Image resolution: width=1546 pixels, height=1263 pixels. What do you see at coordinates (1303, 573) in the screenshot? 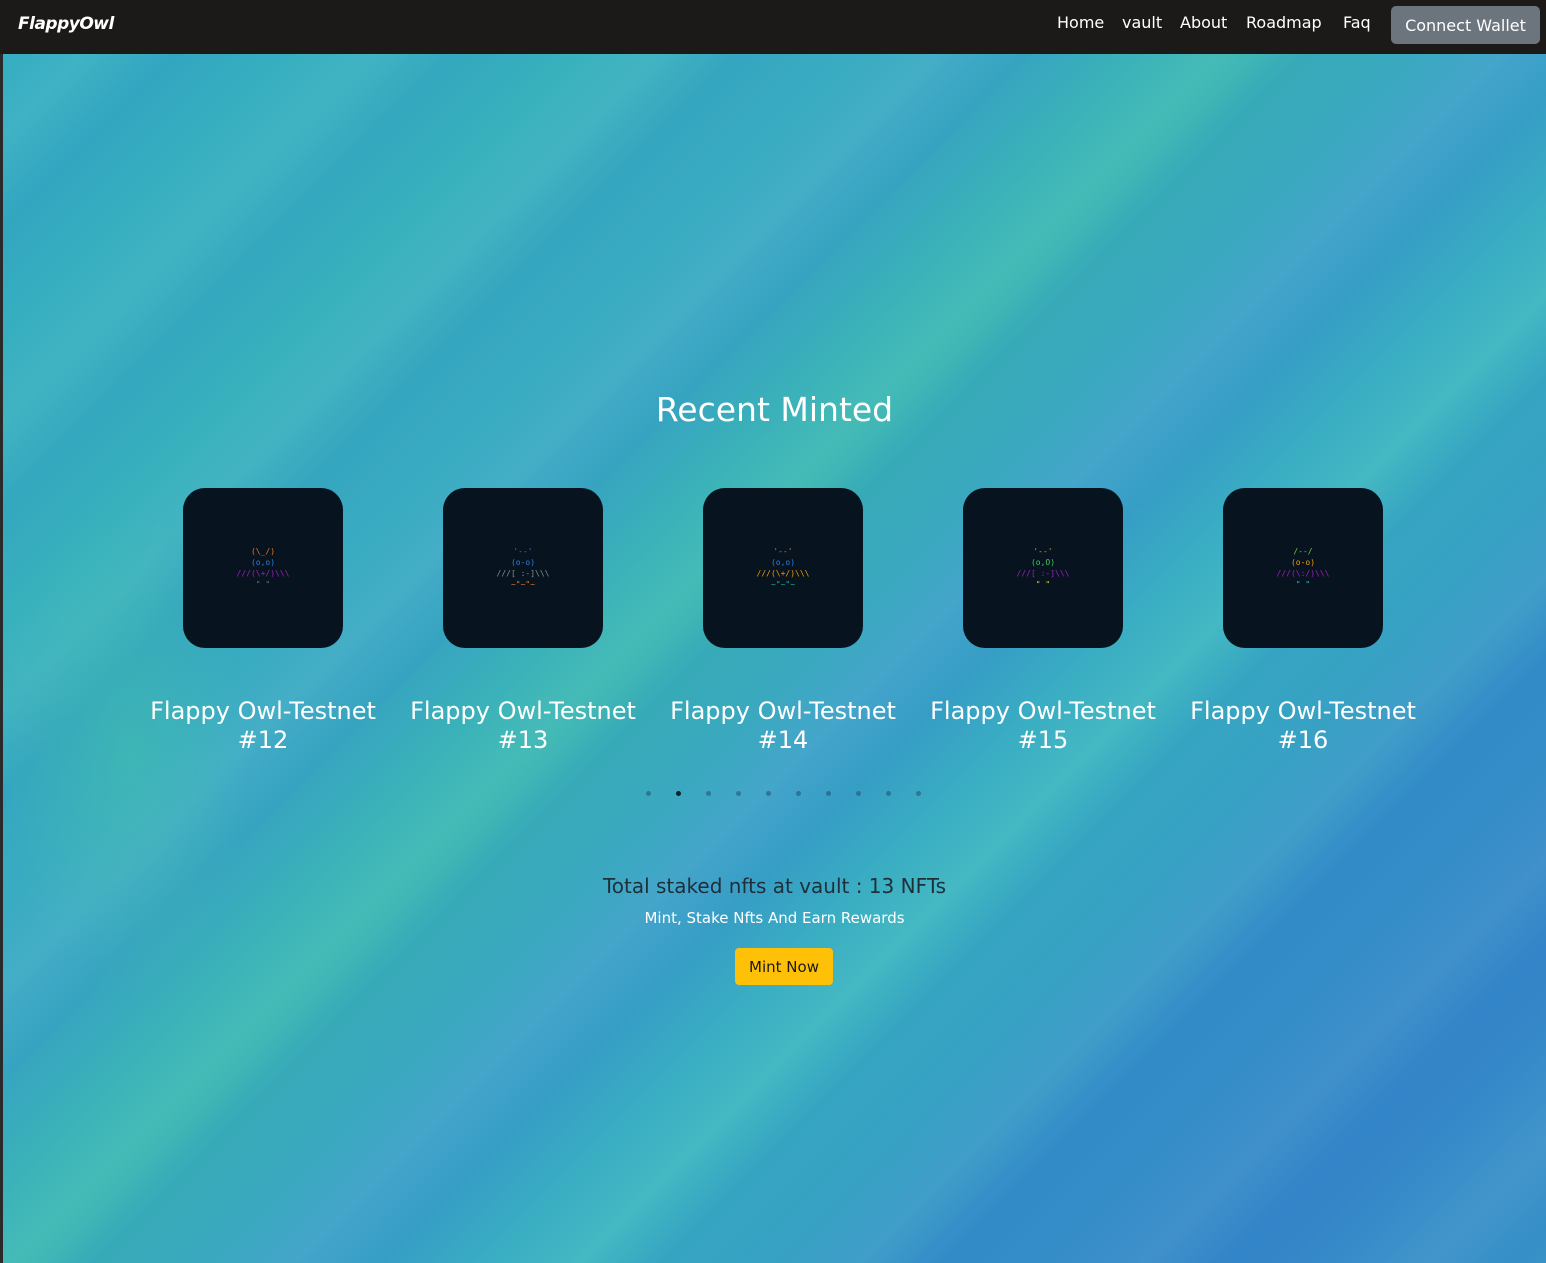
I see `ascii-art-line: ///(\:/)\\\` at bounding box center [1303, 573].